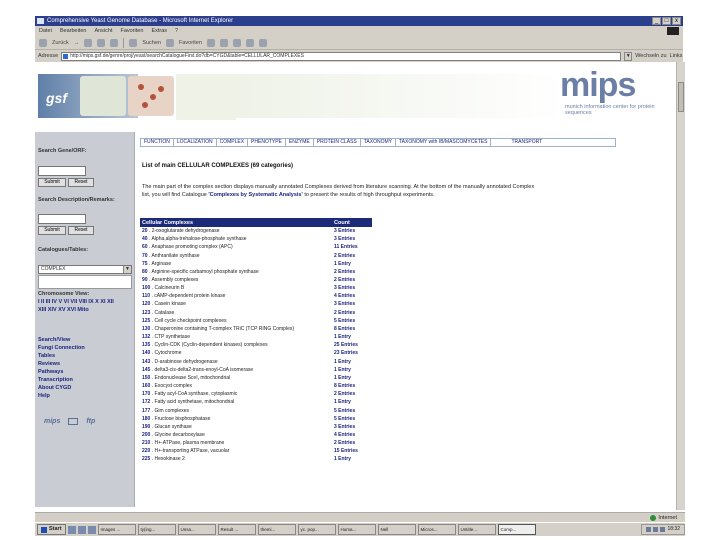  I want to click on tab-taxonomy: TAXONOMY, so click(378, 142).